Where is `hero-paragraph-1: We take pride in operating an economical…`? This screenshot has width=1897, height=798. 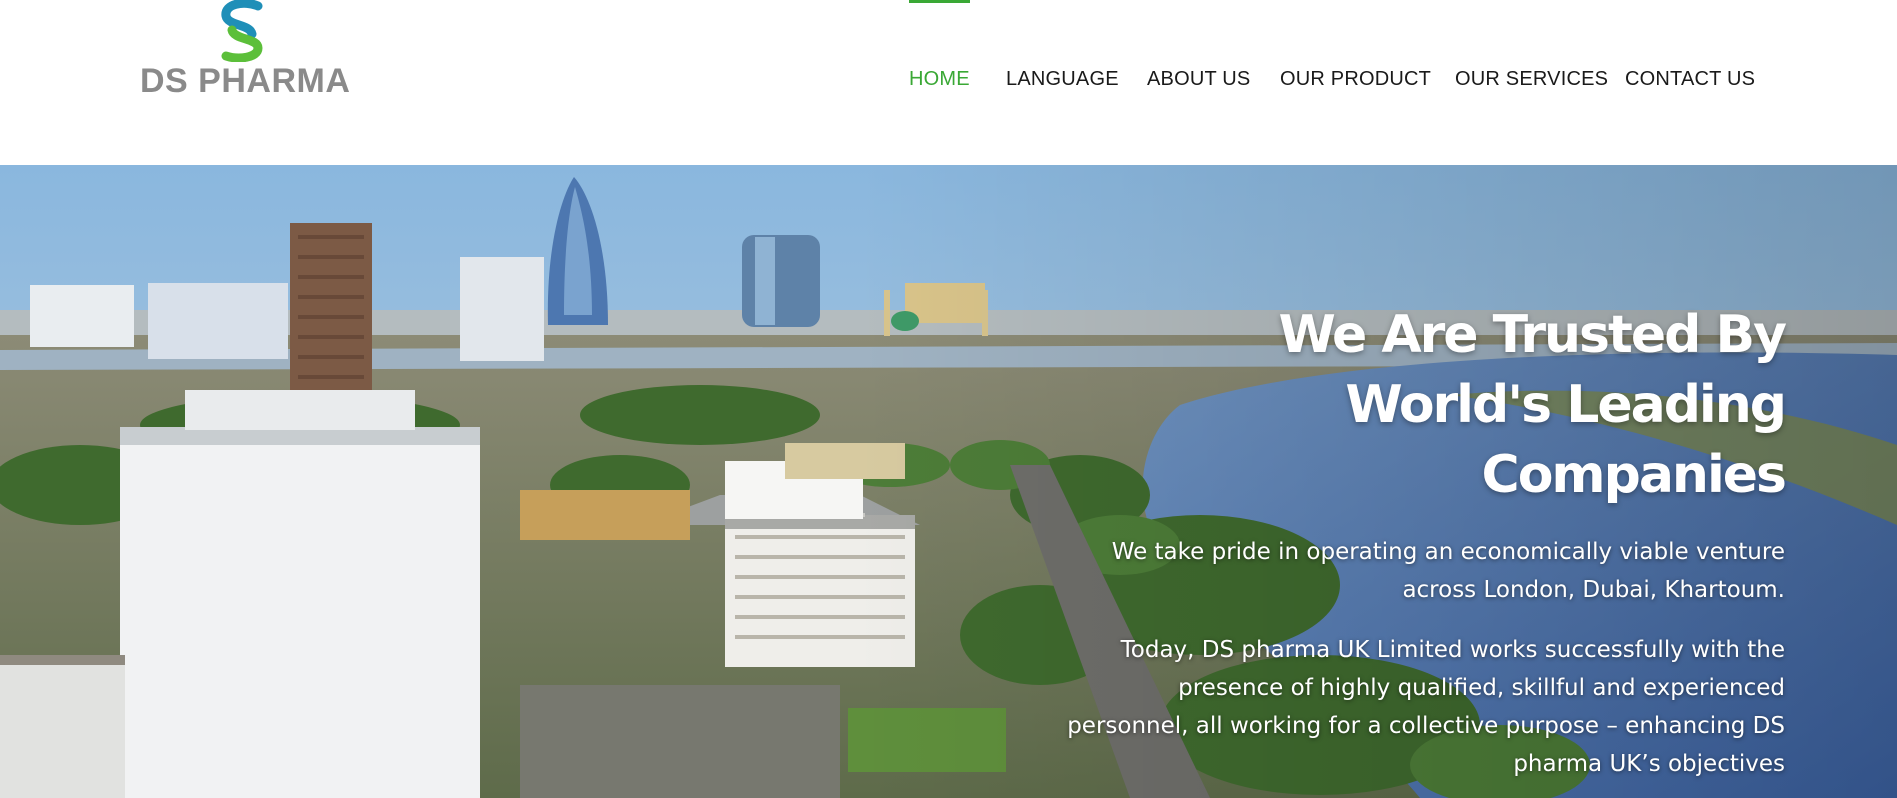 hero-paragraph-1: We take pride in operating an economical… is located at coordinates (1448, 571).